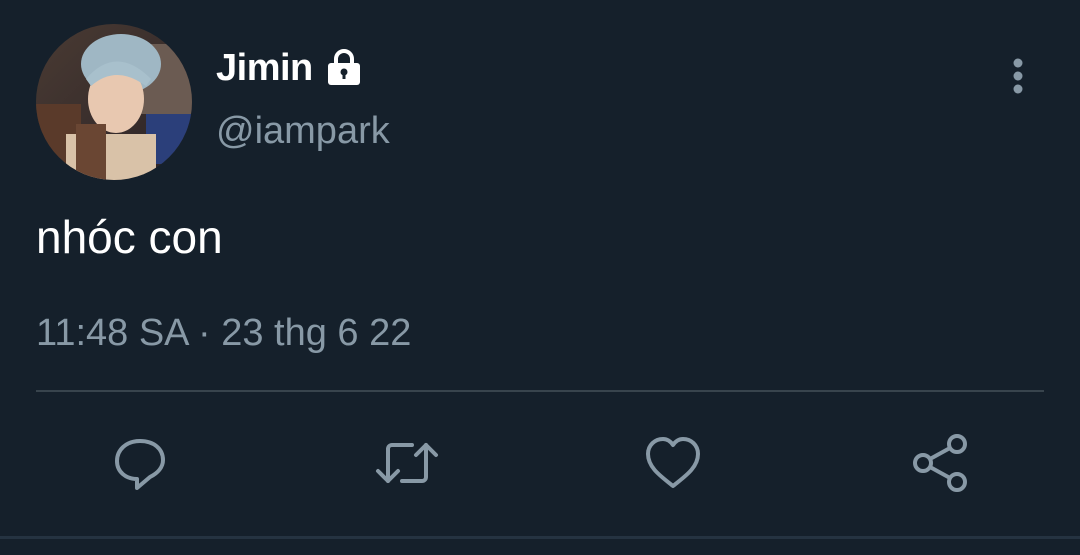  Describe the element at coordinates (344, 68) in the screenshot. I see `lock-icon` at that location.